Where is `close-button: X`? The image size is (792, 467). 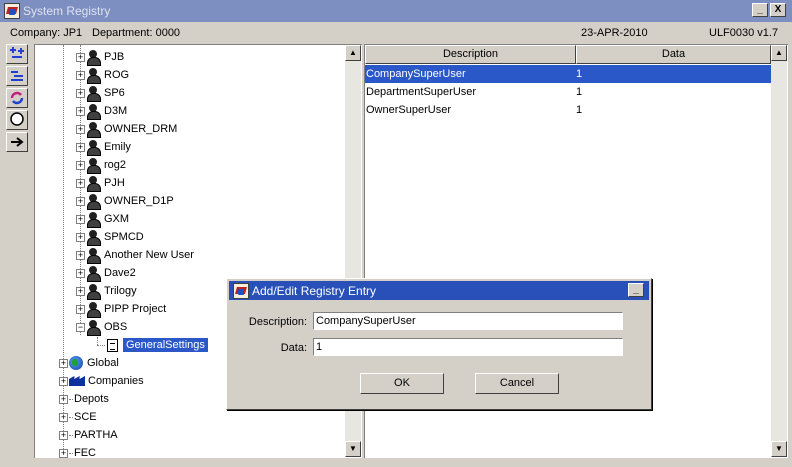
close-button: X is located at coordinates (778, 10).